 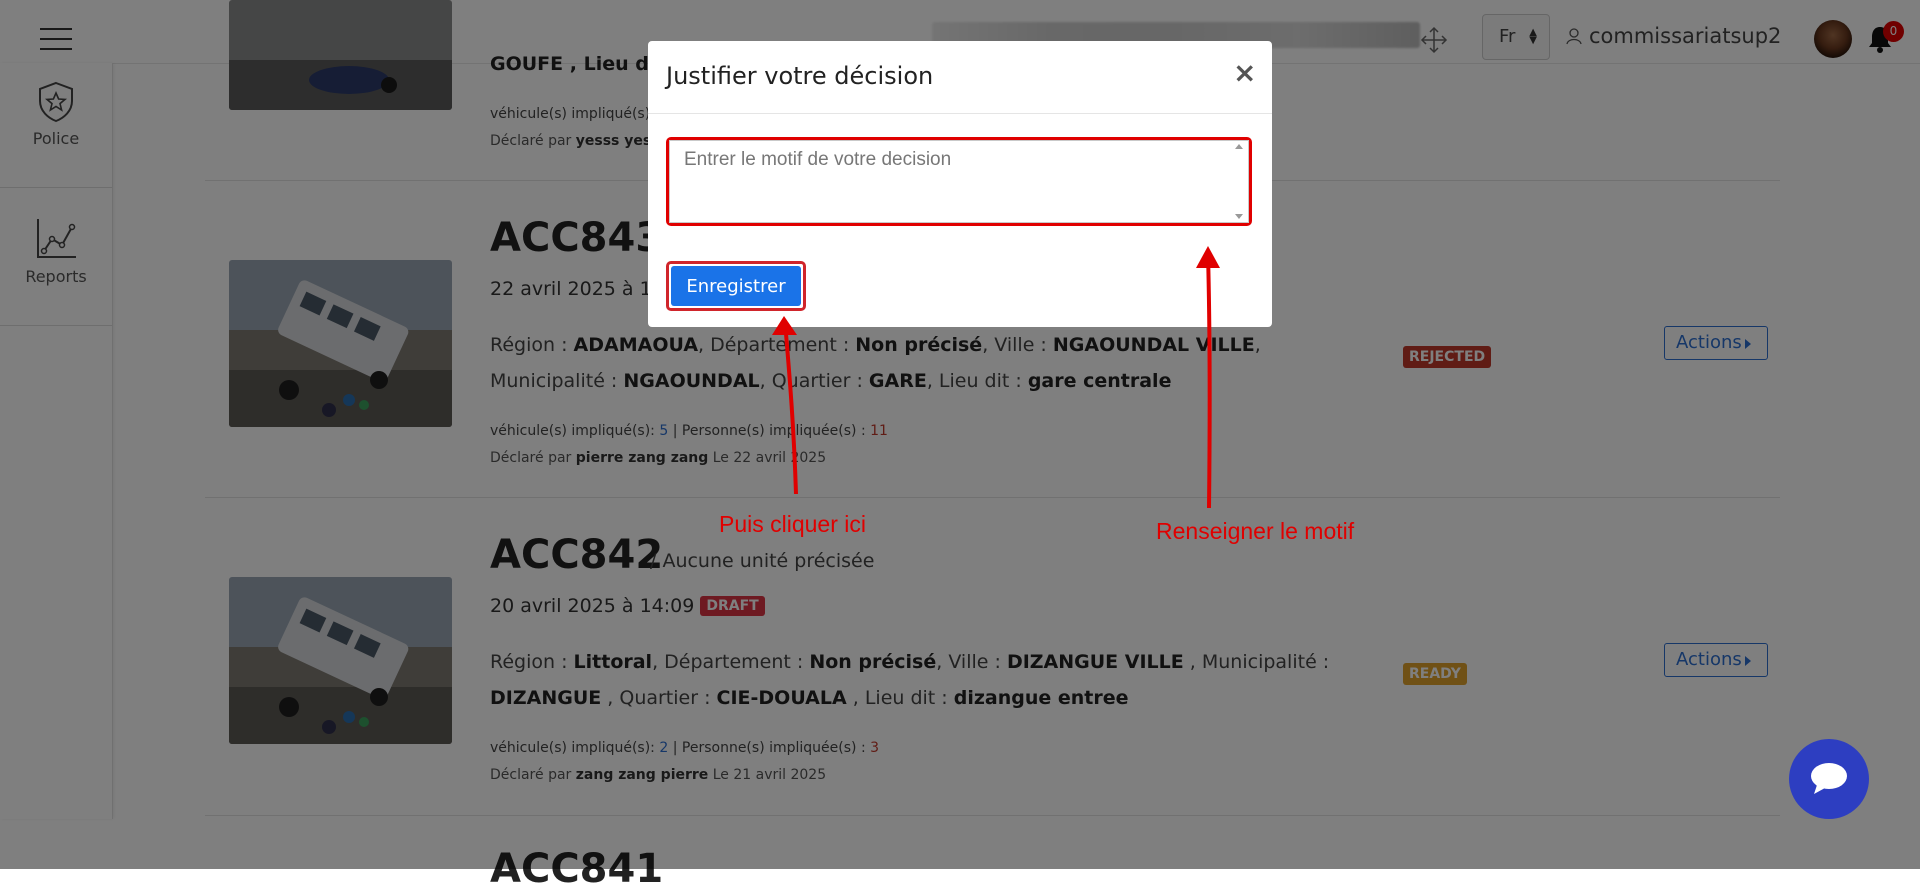 What do you see at coordinates (792, 524) in the screenshot?
I see `annotation-click-hint: Puis cliquer ici` at bounding box center [792, 524].